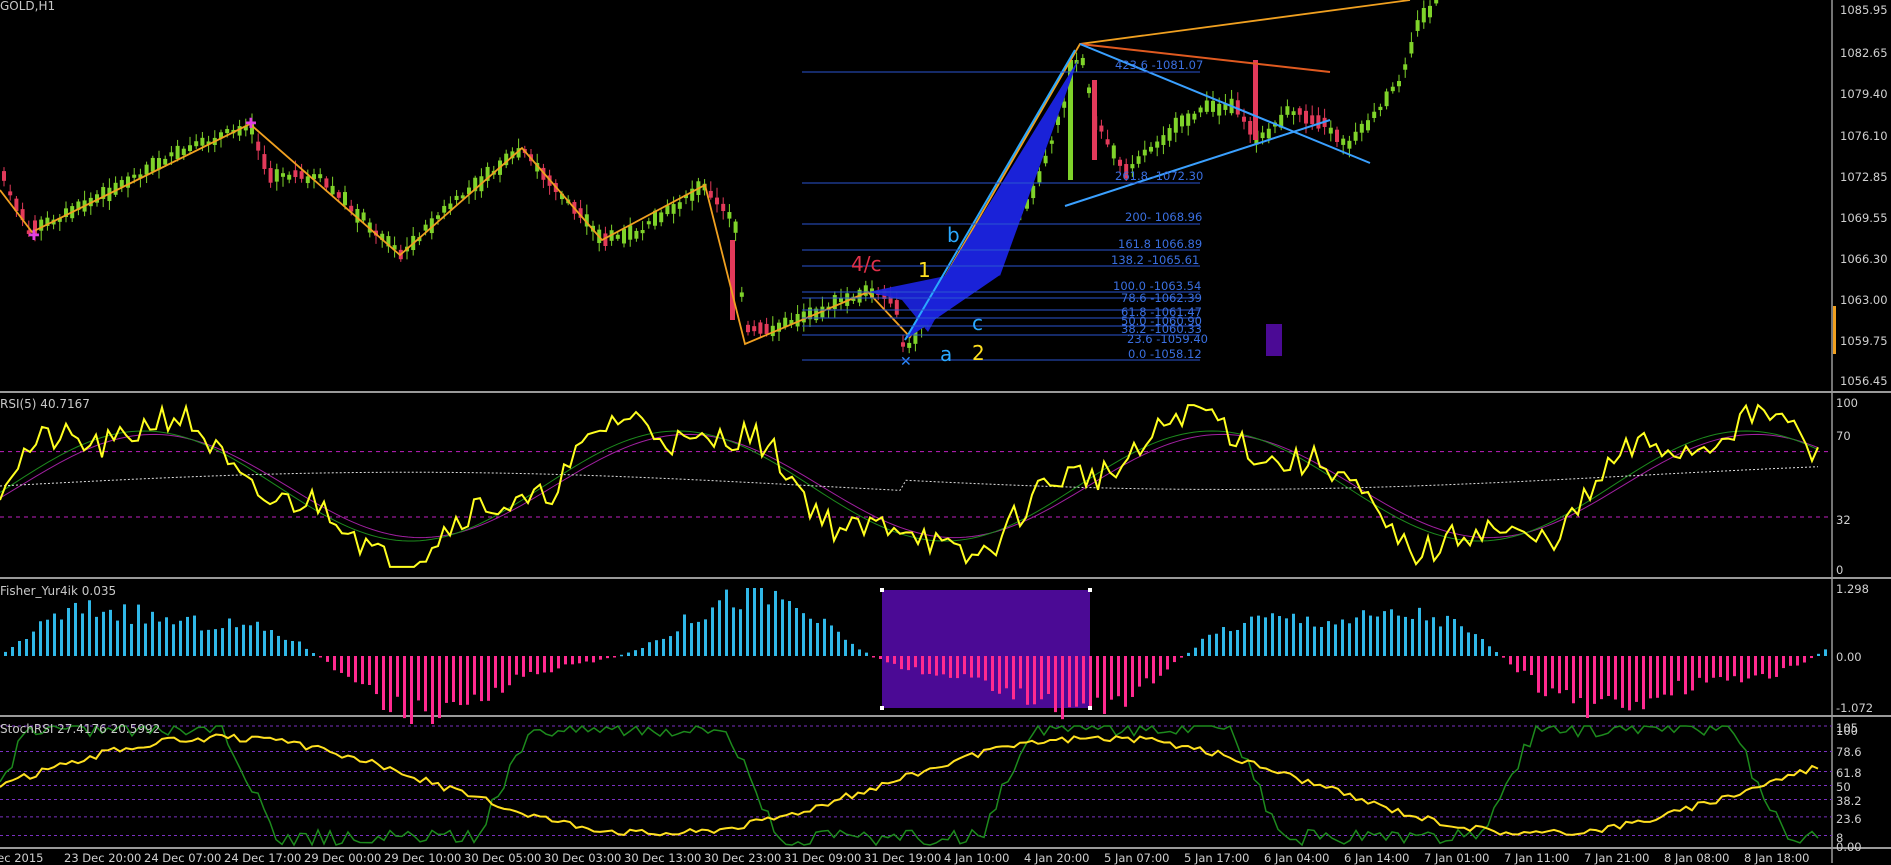 Image resolution: width=1891 pixels, height=865 pixels. Describe the element at coordinates (1137, 858) in the screenshot. I see `time-tick: 5 Jan 07:00` at that location.